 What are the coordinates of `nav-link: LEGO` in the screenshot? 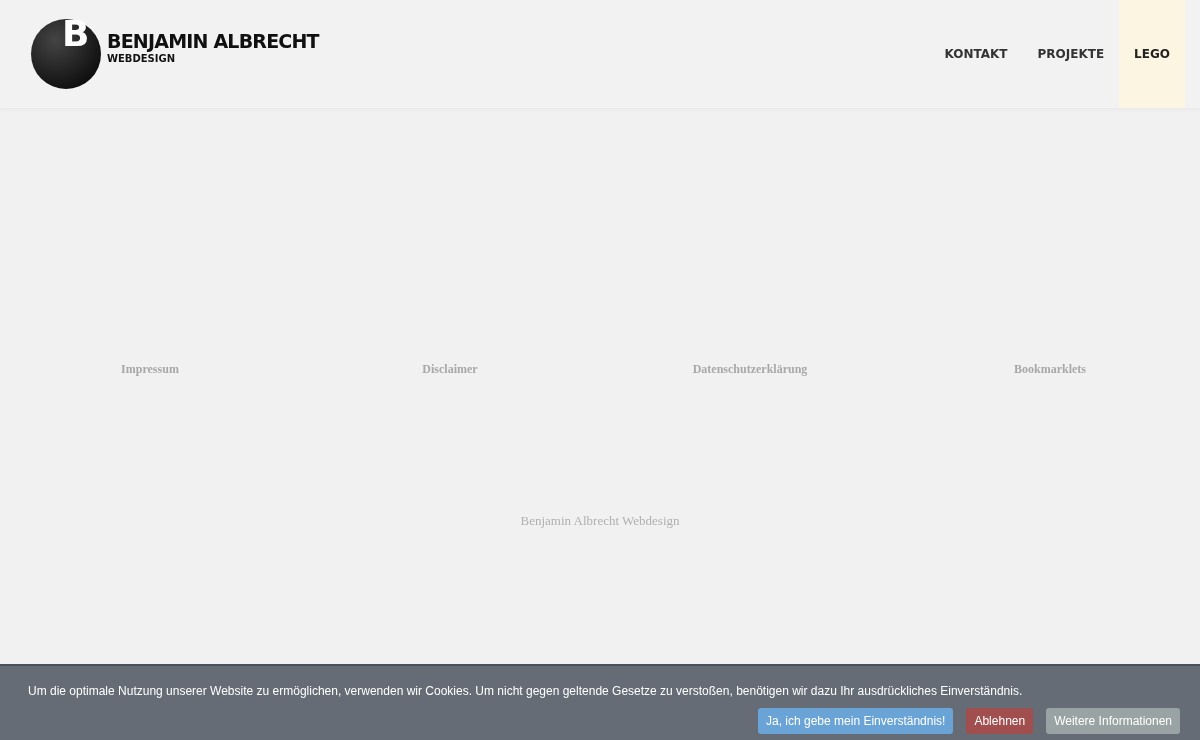 It's located at (1152, 54).